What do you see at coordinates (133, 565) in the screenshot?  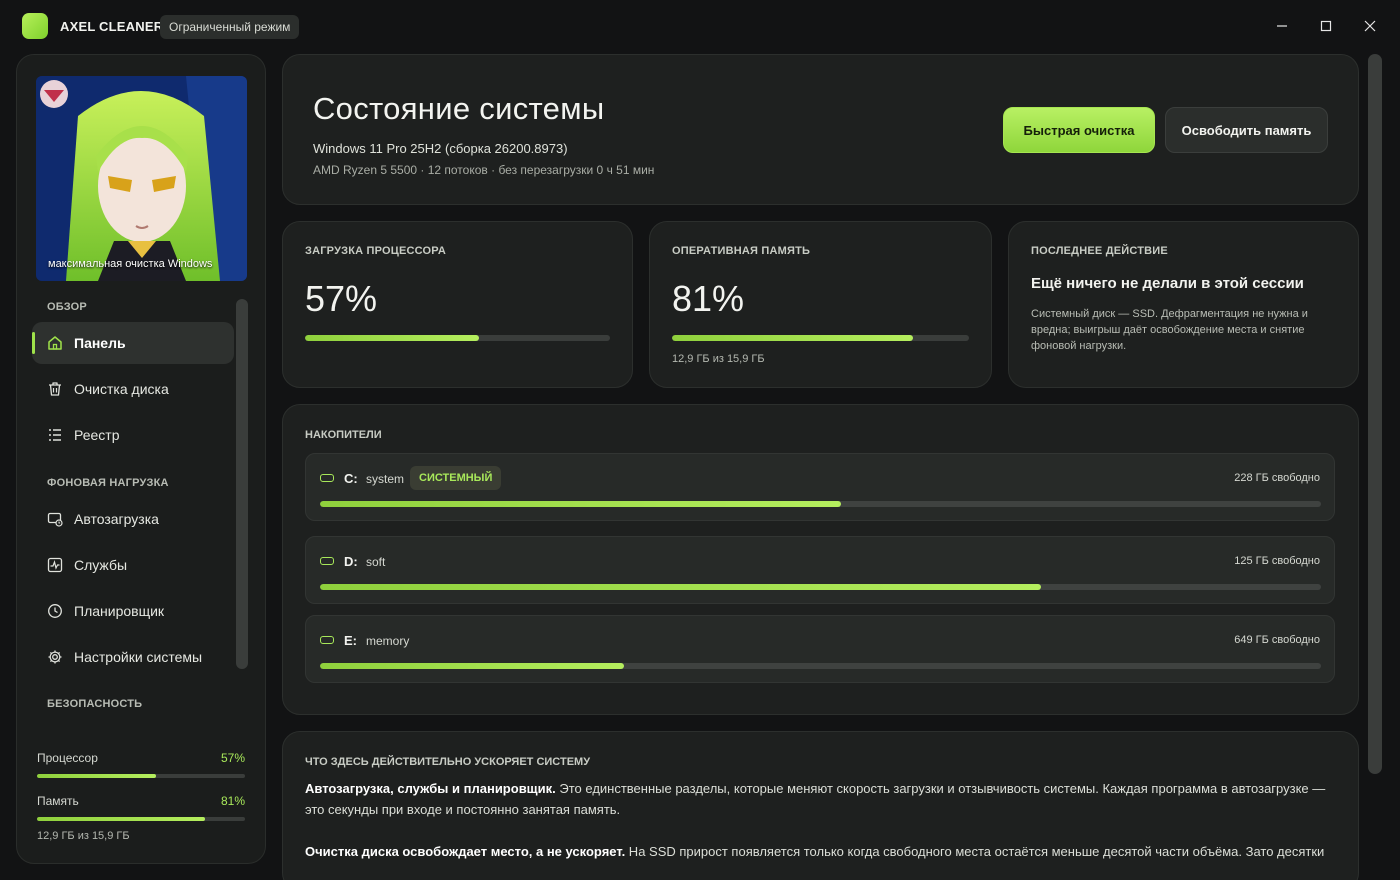 I see `sidebar-item-services: Службы` at bounding box center [133, 565].